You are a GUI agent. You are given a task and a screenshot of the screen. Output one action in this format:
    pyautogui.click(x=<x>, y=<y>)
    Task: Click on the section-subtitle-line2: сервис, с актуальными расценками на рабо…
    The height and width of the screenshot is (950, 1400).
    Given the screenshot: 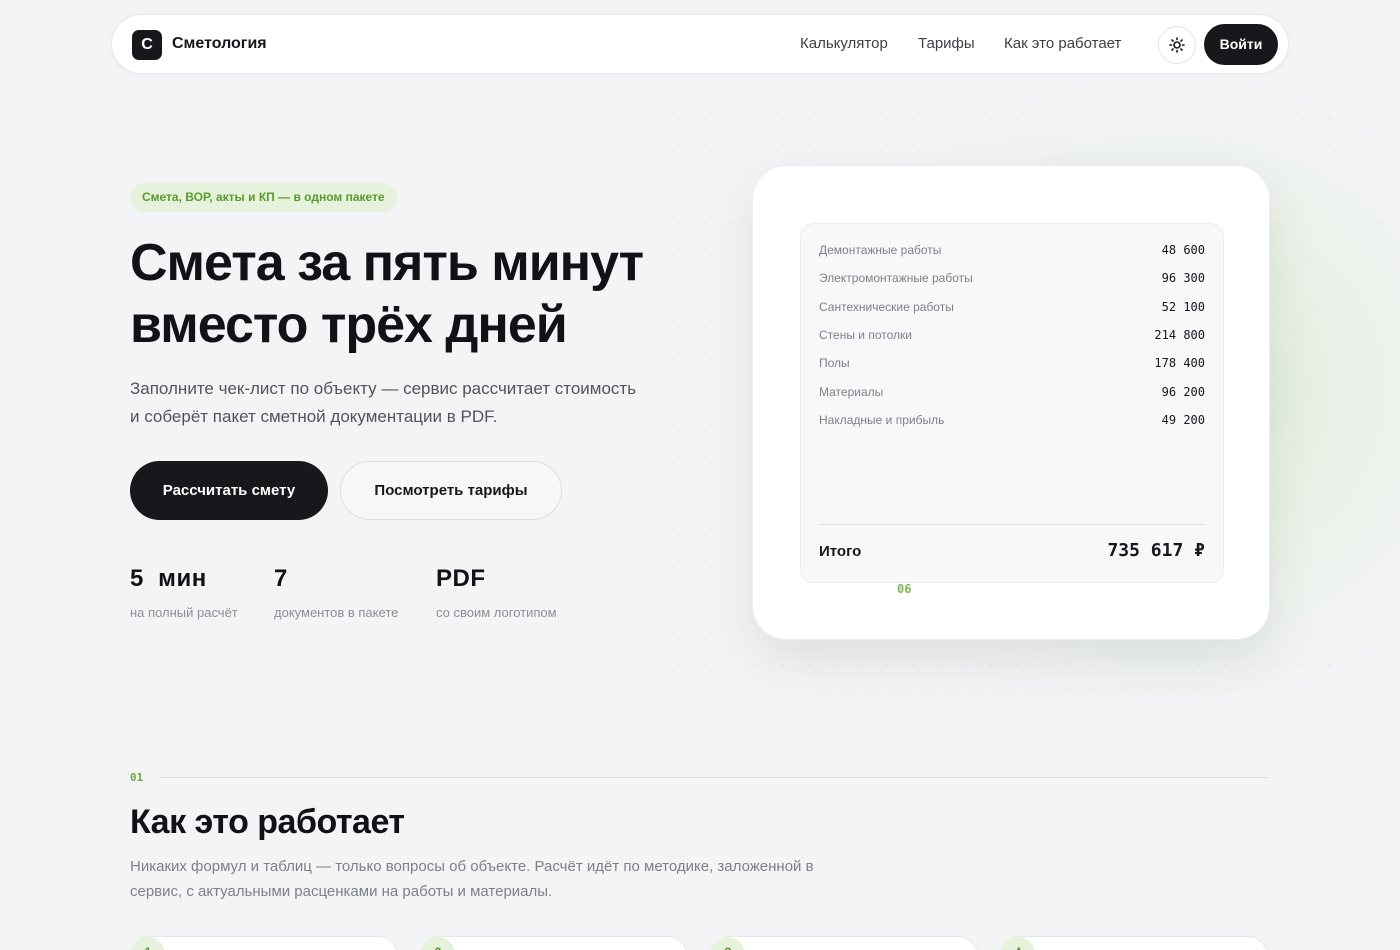 What is the action you would take?
    pyautogui.click(x=341, y=891)
    